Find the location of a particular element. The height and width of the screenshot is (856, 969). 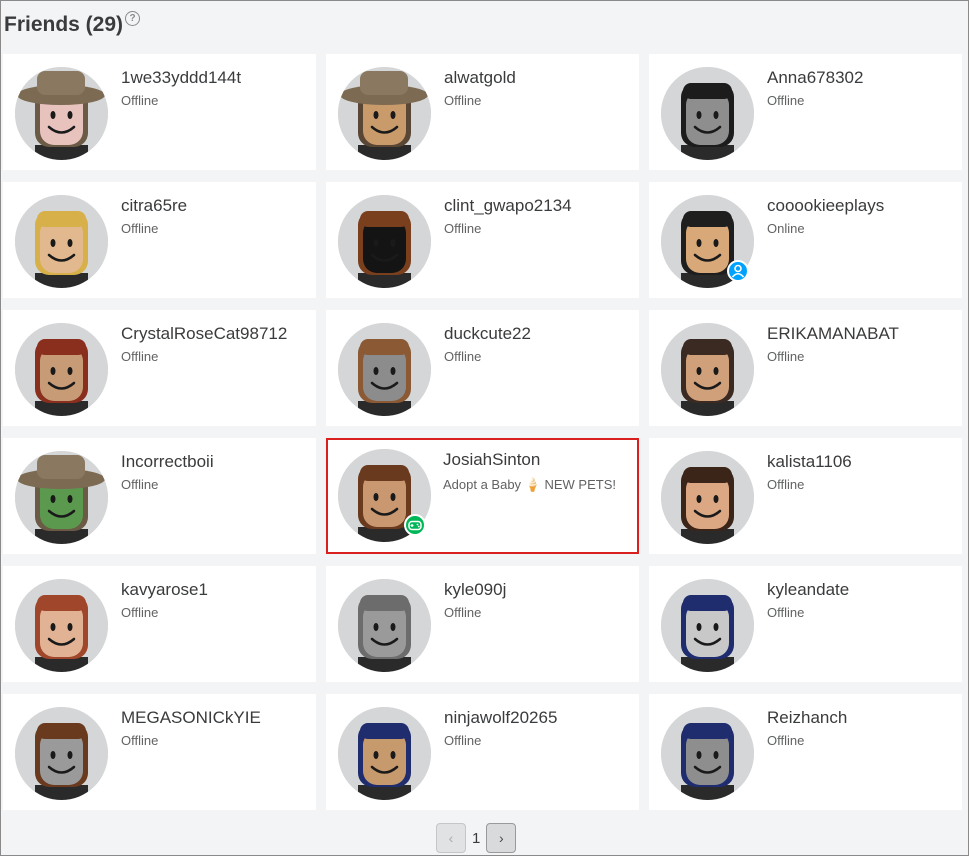

friend-card: CrystalRoseCat98712 Offline is located at coordinates (159, 368).